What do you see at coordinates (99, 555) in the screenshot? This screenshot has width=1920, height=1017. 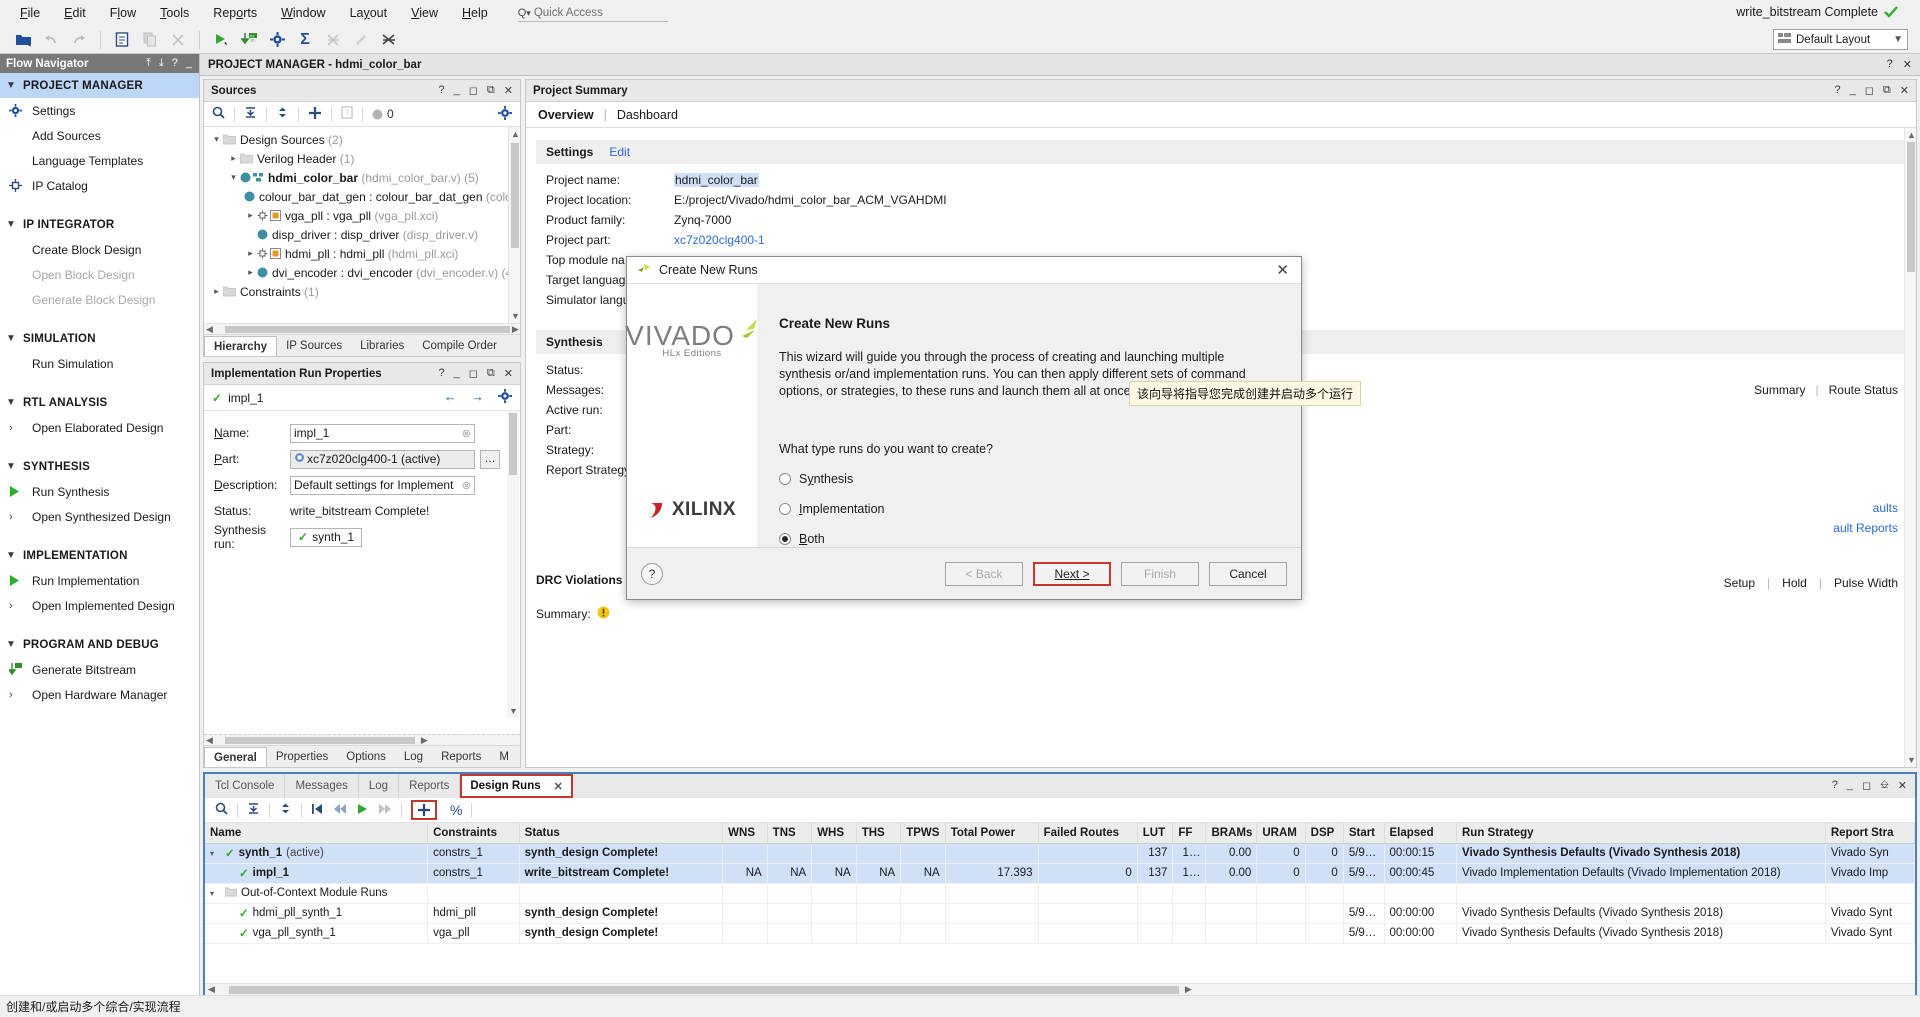 I see `nav-section-implementation: ▼ IMPLEMENTATION` at bounding box center [99, 555].